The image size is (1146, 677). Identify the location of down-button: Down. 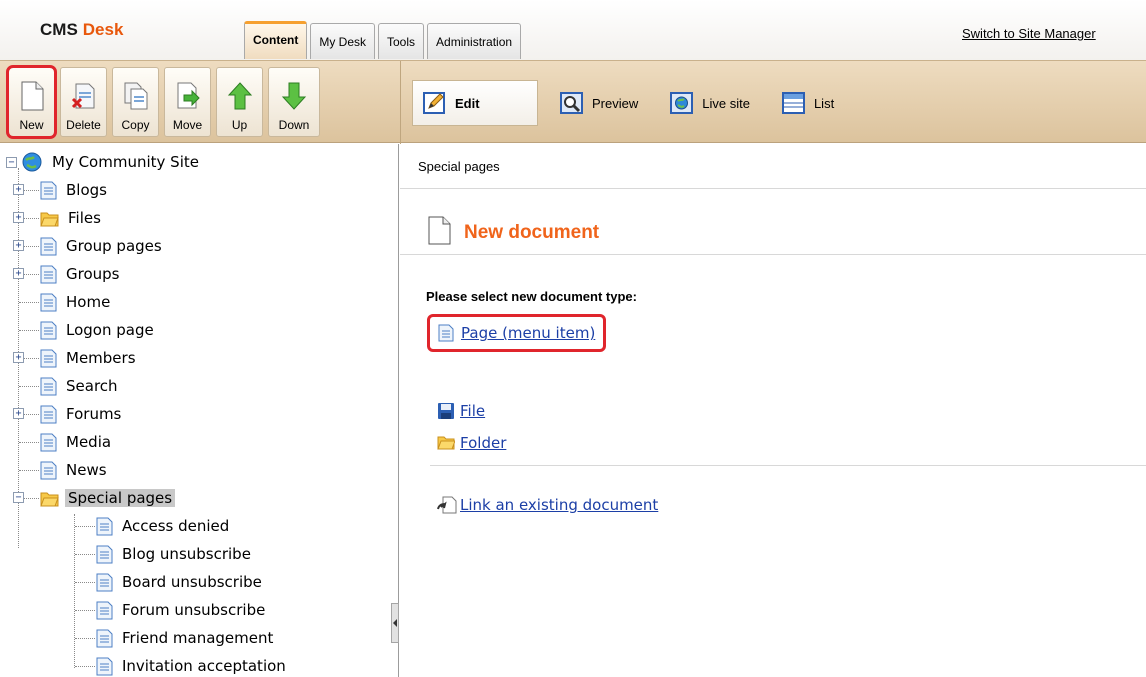
(294, 102).